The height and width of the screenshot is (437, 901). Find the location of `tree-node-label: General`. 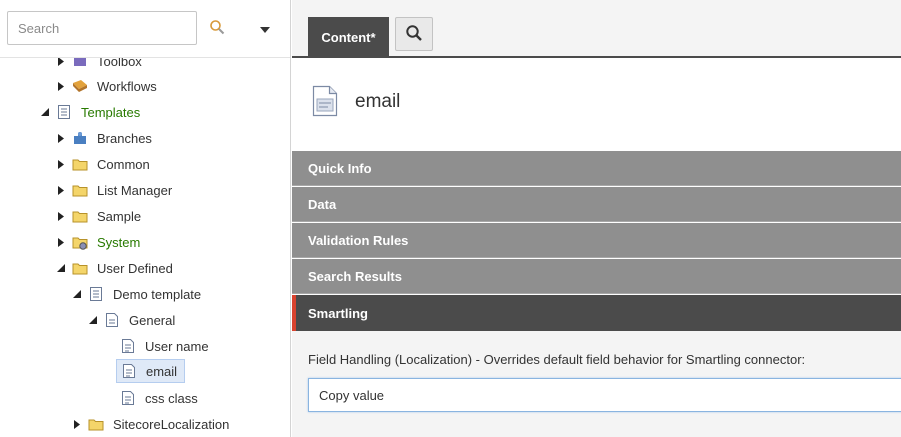

tree-node-label: General is located at coordinates (152, 320).